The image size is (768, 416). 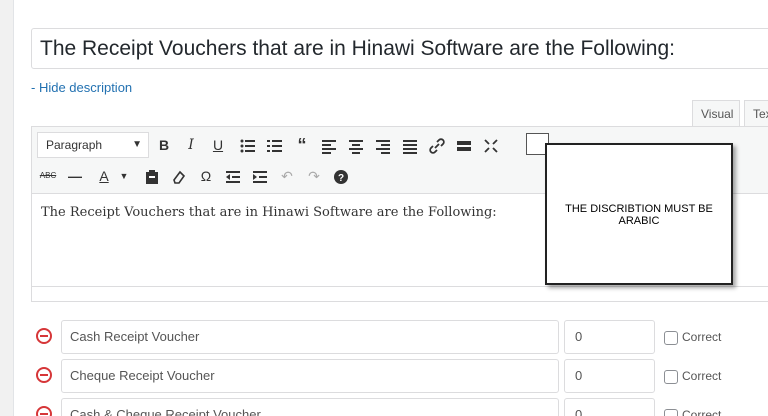 What do you see at coordinates (310, 337) in the screenshot?
I see `answer-text-input: Cash Receipt Voucher` at bounding box center [310, 337].